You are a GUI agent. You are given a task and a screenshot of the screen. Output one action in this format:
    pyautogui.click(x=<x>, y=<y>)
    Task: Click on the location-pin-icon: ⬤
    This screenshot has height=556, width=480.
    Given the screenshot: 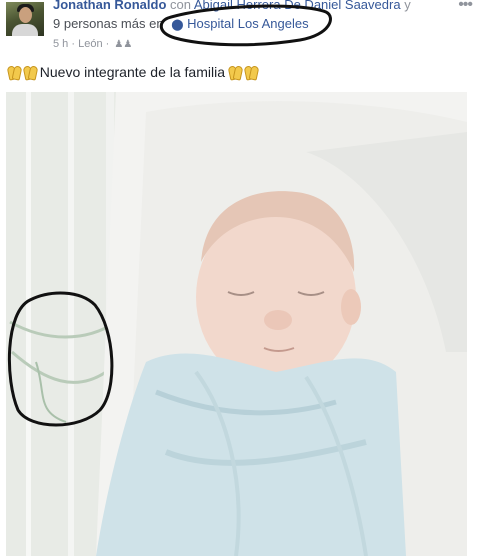 What is the action you would take?
    pyautogui.click(x=177, y=25)
    